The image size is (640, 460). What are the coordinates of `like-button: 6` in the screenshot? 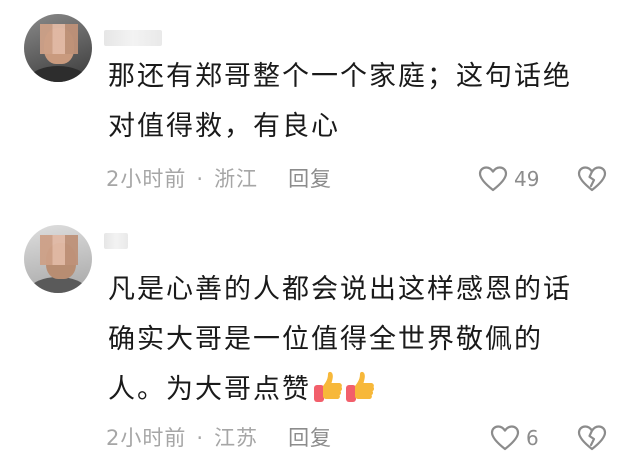 It's located at (514, 438).